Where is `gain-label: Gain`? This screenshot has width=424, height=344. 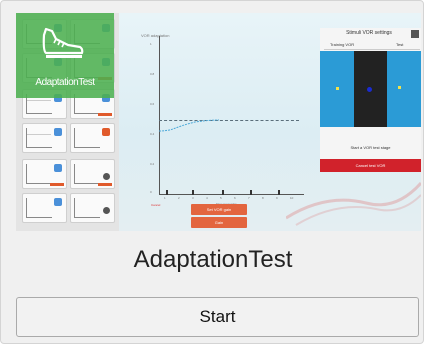 gain-label: Gain is located at coordinates (219, 222).